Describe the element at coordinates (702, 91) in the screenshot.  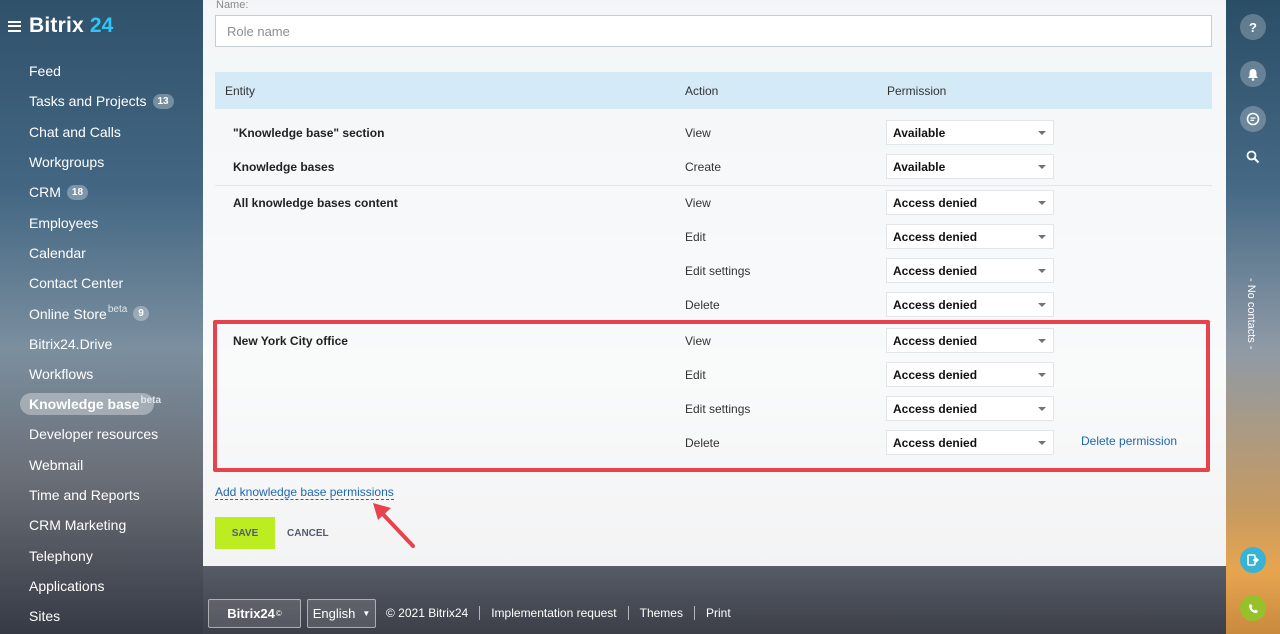
I see `action-column-header: Action` at that location.